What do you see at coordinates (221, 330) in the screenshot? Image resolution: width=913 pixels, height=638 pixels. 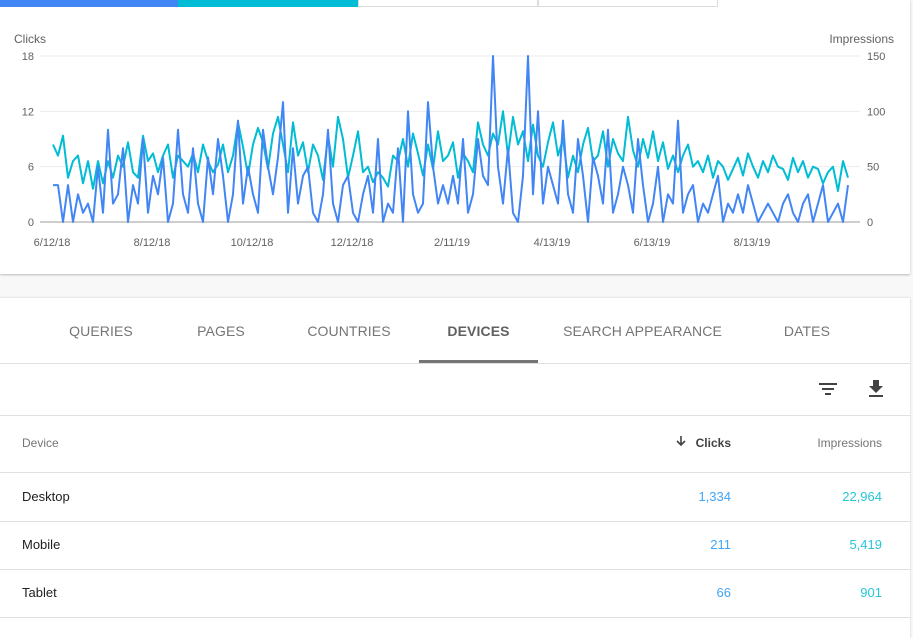 I see `tab-pages: PAGES` at bounding box center [221, 330].